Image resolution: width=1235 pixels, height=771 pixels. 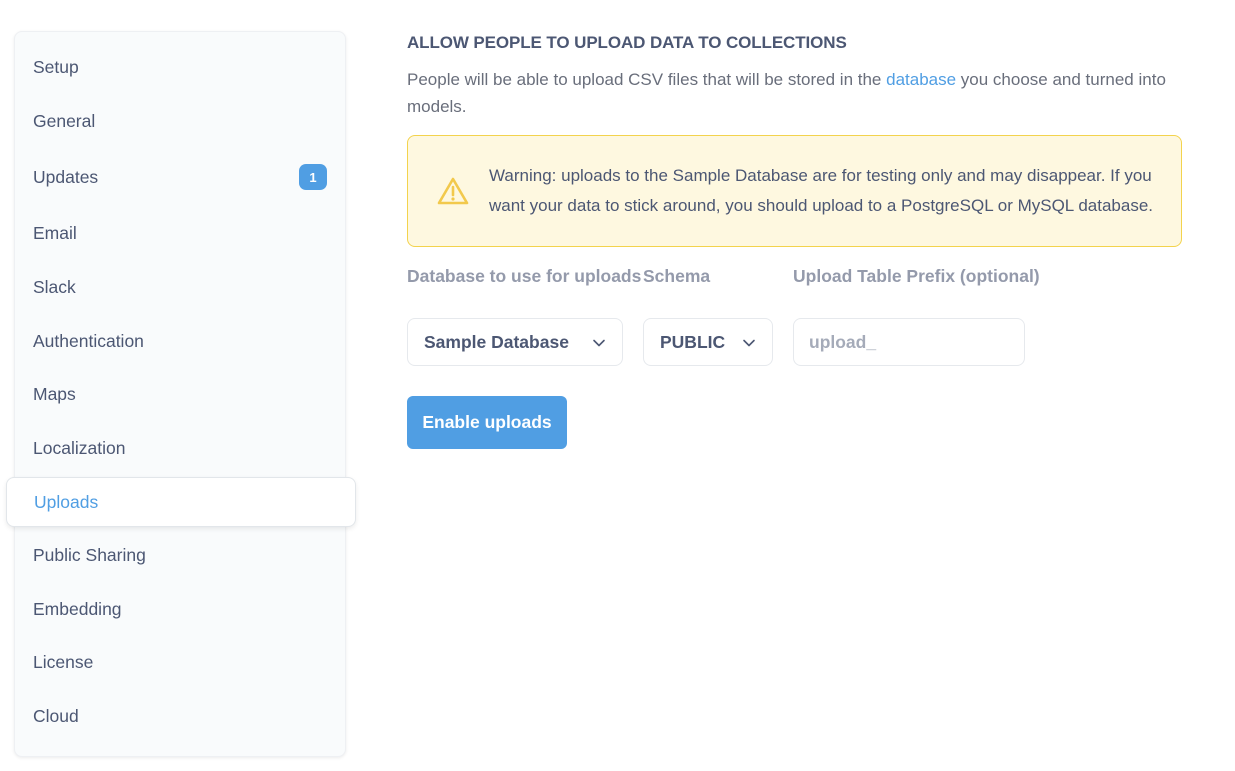 What do you see at coordinates (180, 662) in the screenshot?
I see `sidebar-item-license: License` at bounding box center [180, 662].